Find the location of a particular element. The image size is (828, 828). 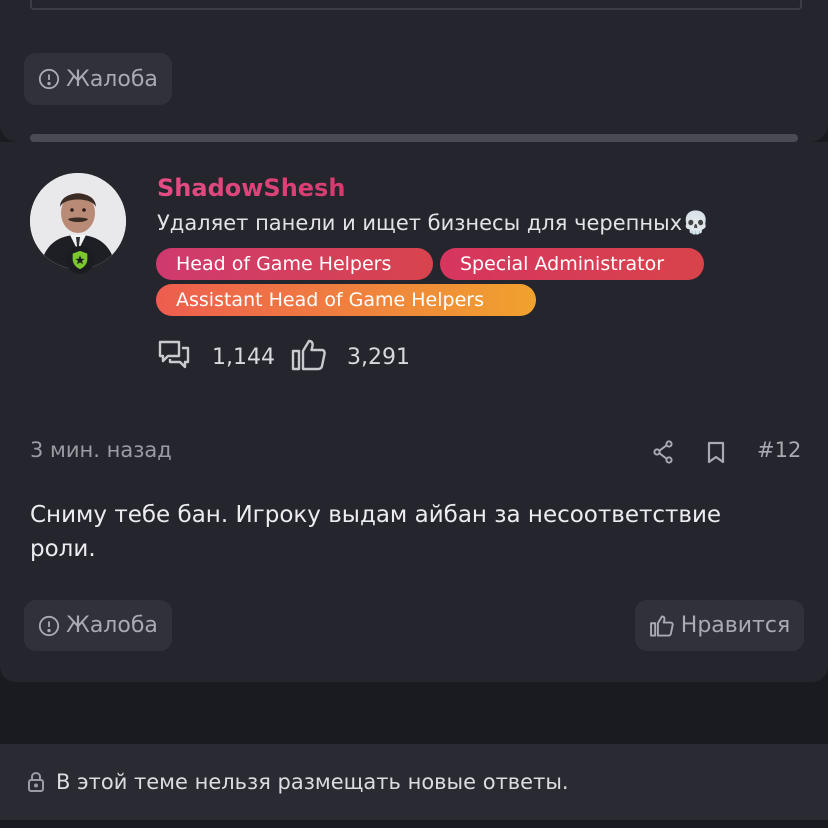

author-username: ShadowShesh is located at coordinates (251, 188).